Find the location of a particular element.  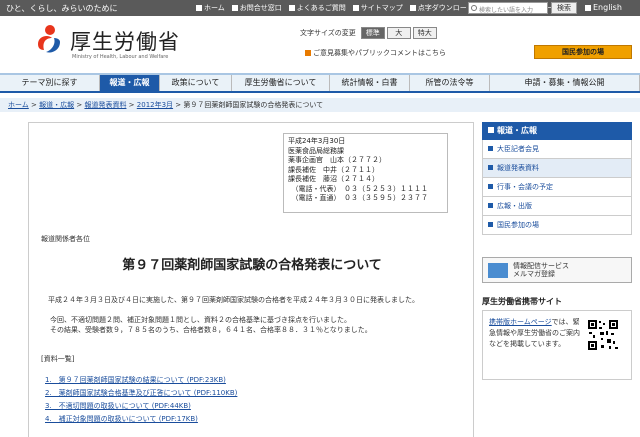

search-input: 検索したい語を入力 is located at coordinates (508, 8).